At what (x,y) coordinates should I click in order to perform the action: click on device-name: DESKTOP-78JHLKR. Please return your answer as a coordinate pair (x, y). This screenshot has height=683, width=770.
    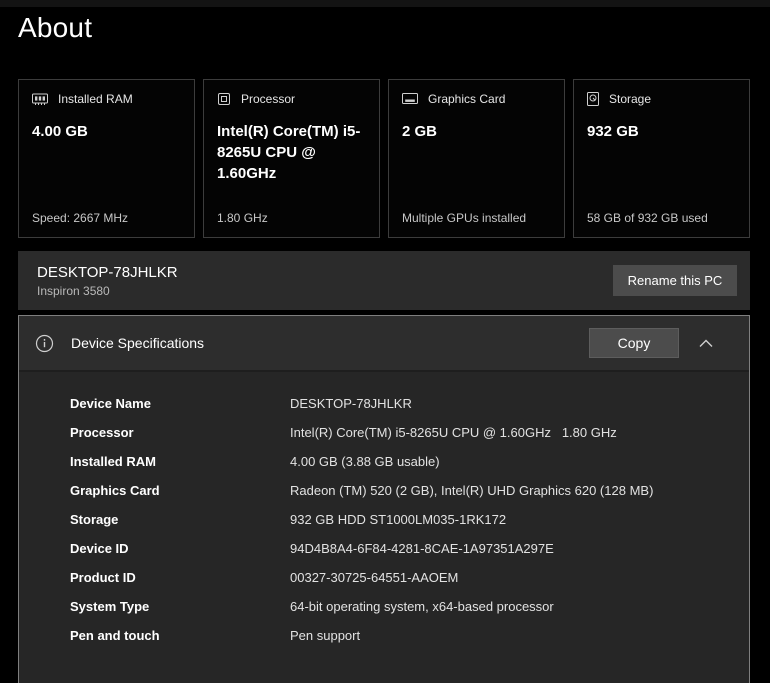
    Looking at the image, I should click on (107, 272).